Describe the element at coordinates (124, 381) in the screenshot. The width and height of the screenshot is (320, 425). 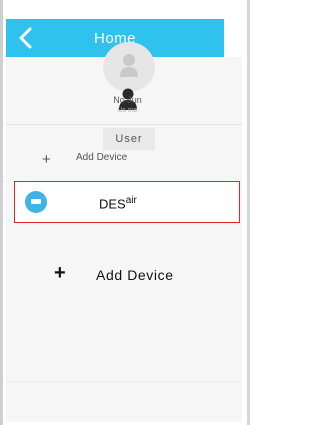
I see `bottom-divider` at that location.